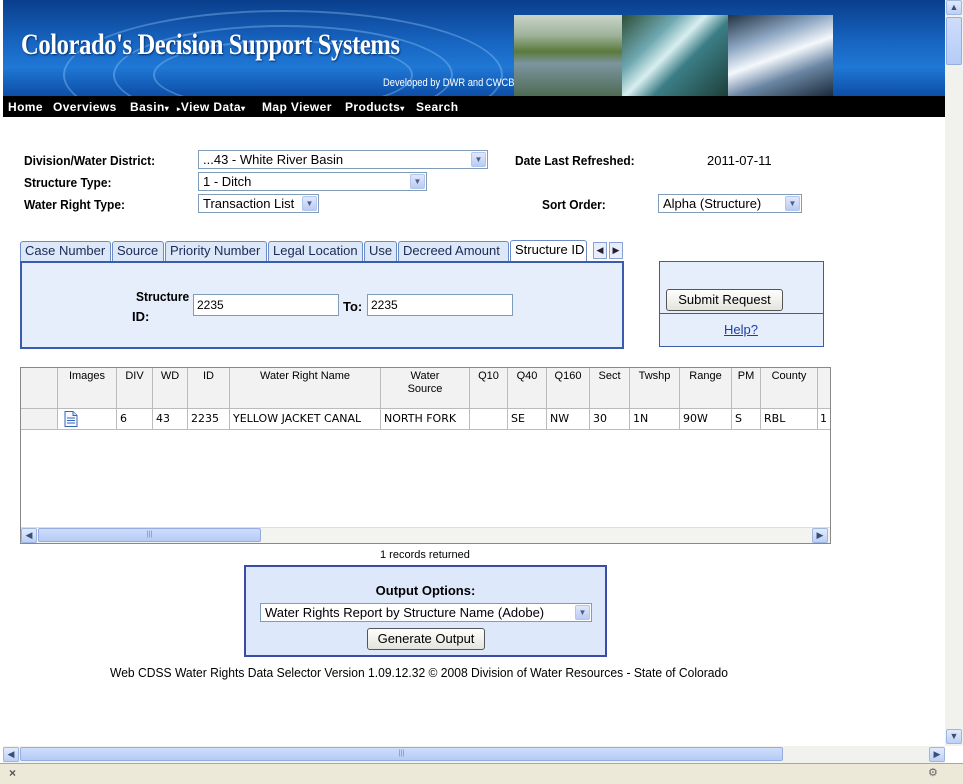 The width and height of the screenshot is (963, 784). What do you see at coordinates (789, 388) in the screenshot?
I see `column-header-county: County` at bounding box center [789, 388].